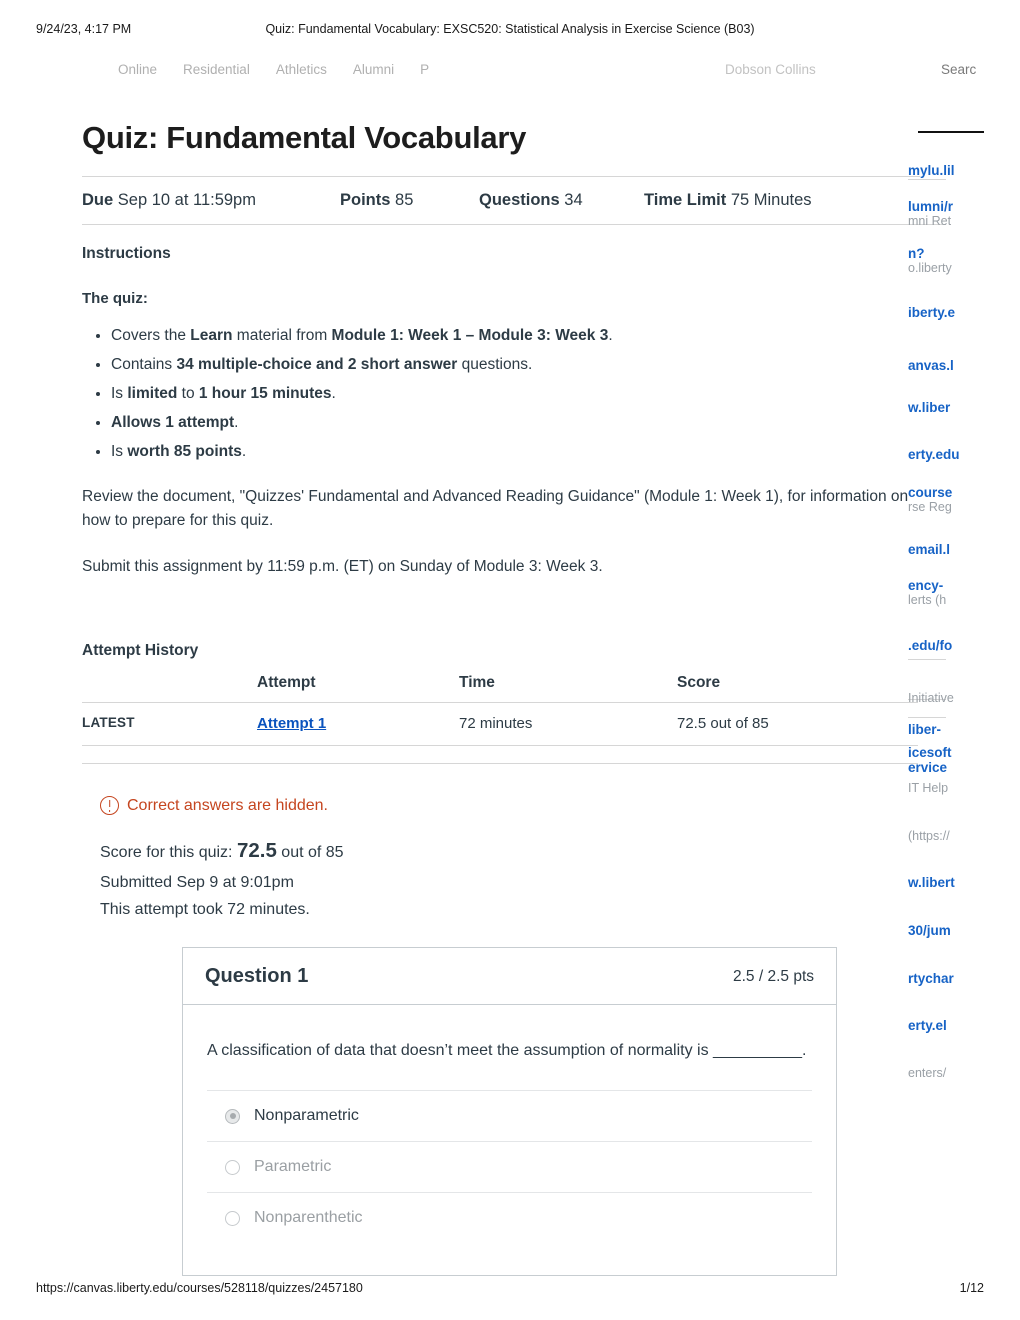  I want to click on list-item: Allows 1 attempt., so click(515, 423).